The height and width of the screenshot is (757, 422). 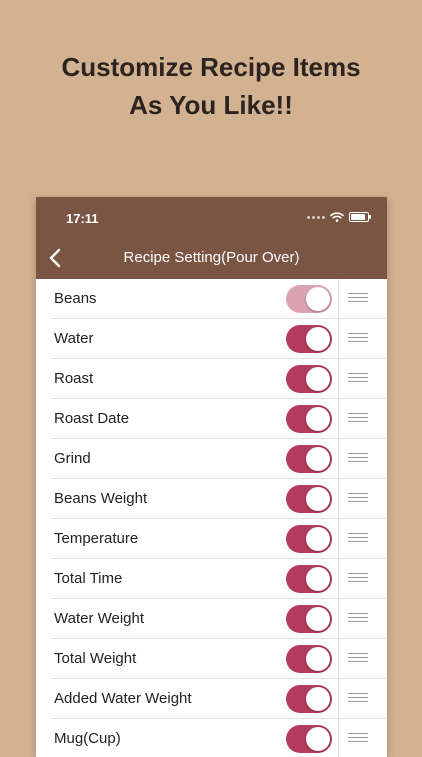 I want to click on nav-bar: Recipe Setting(Pour Over), so click(x=211, y=258).